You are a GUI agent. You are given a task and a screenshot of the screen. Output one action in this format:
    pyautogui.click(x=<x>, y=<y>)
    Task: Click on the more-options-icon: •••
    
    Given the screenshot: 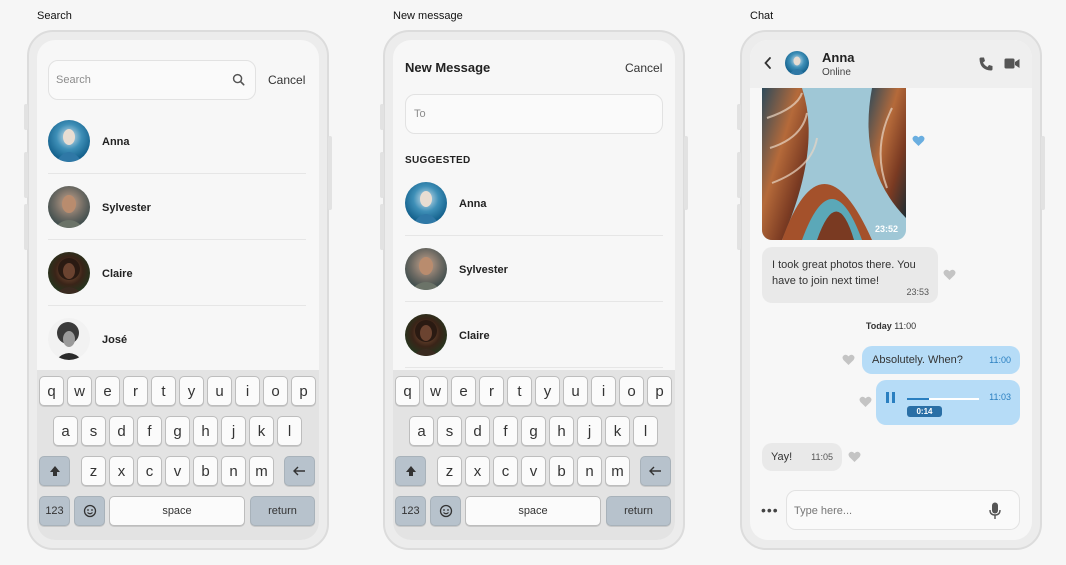 What is the action you would take?
    pyautogui.click(x=770, y=510)
    